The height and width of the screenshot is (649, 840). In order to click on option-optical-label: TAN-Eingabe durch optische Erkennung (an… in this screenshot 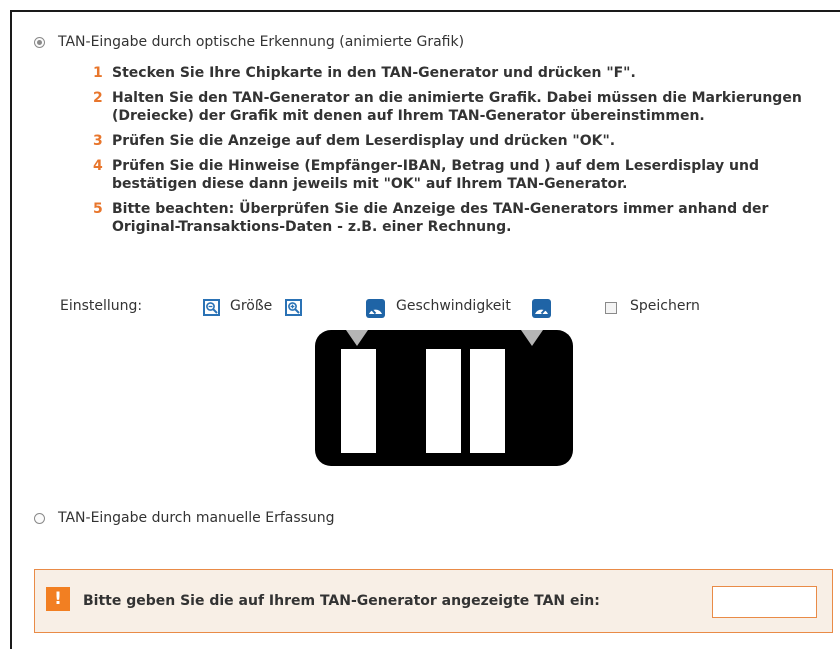, I will do `click(261, 42)`.